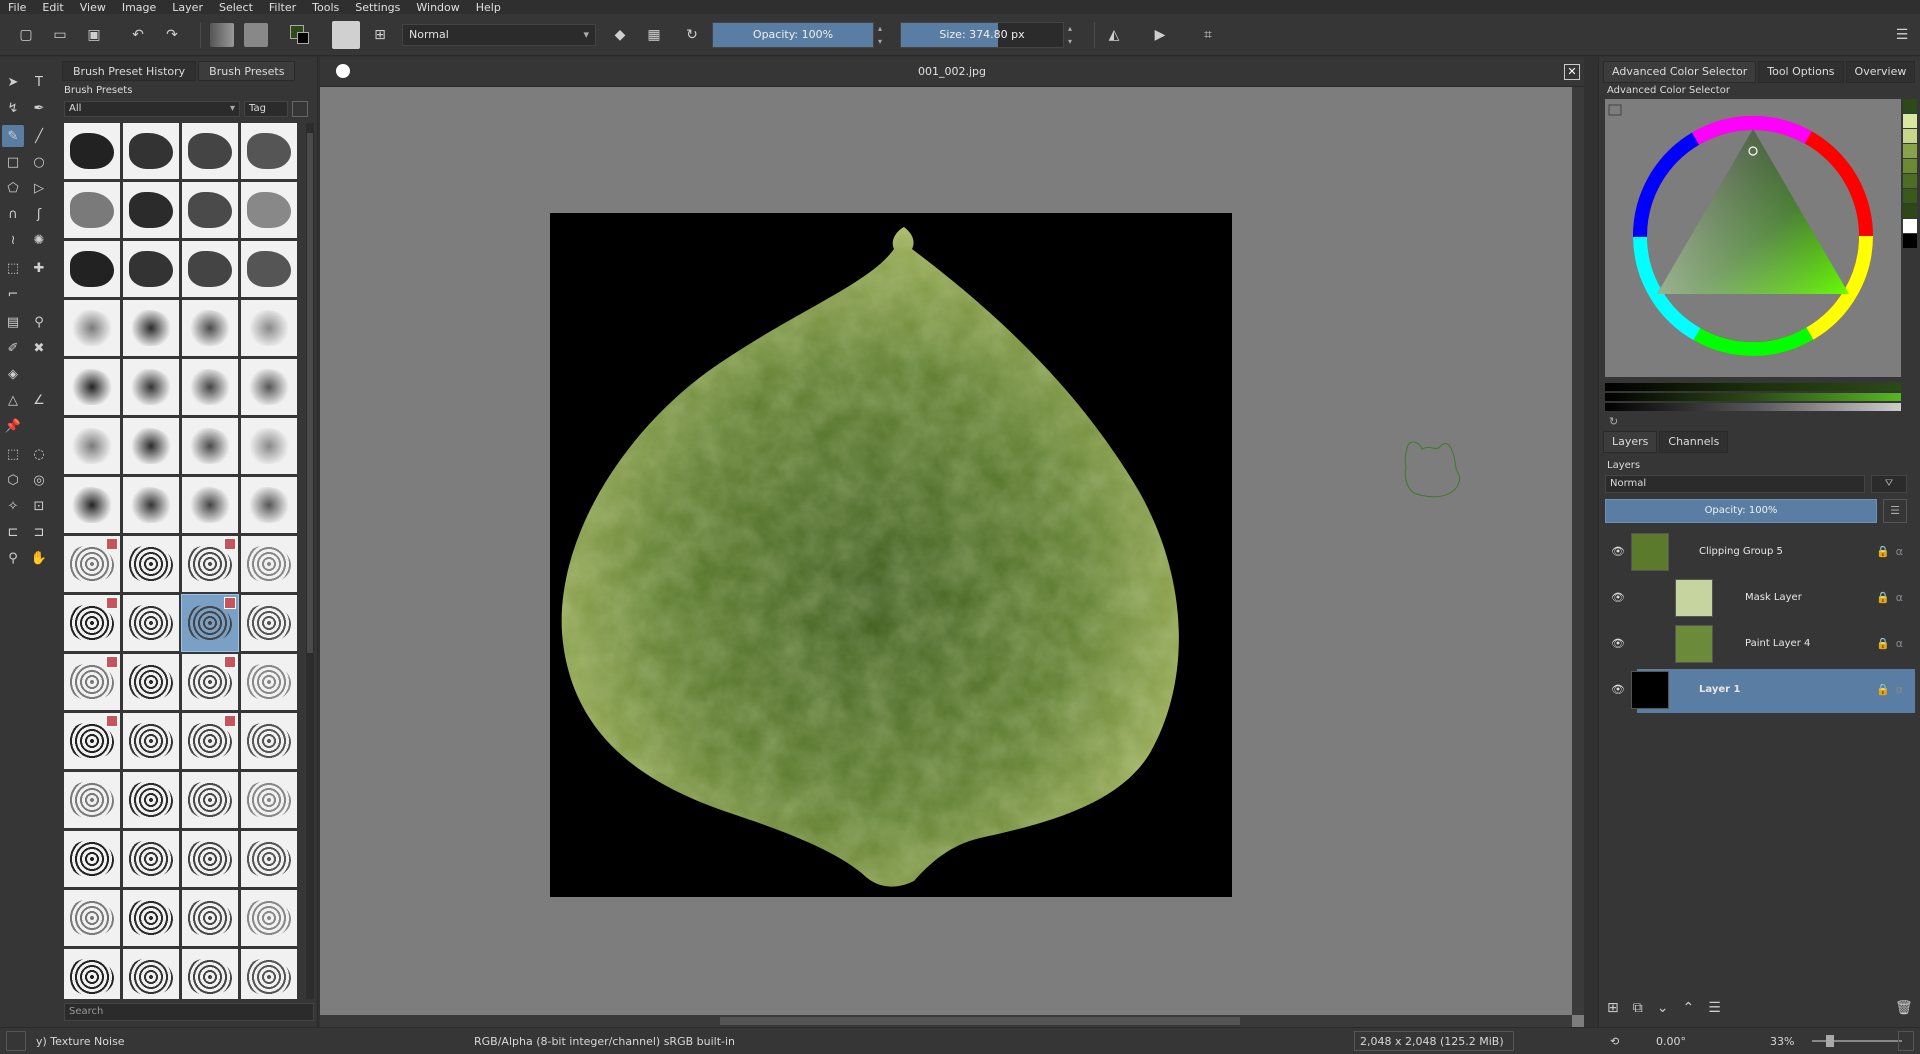  What do you see at coordinates (39, 348) in the screenshot?
I see `smart-patch-icon: ✖` at bounding box center [39, 348].